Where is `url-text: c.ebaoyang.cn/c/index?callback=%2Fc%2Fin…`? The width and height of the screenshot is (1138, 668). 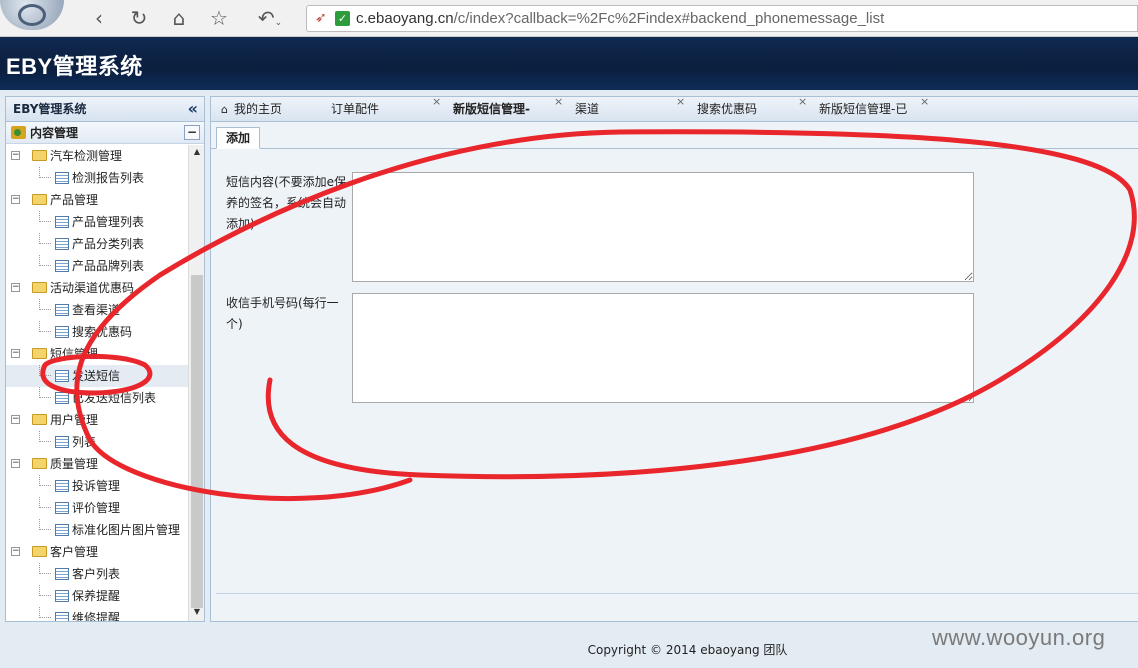
url-text: c.ebaoyang.cn/c/index?callback=%2Fc%2Fin… is located at coordinates (620, 18).